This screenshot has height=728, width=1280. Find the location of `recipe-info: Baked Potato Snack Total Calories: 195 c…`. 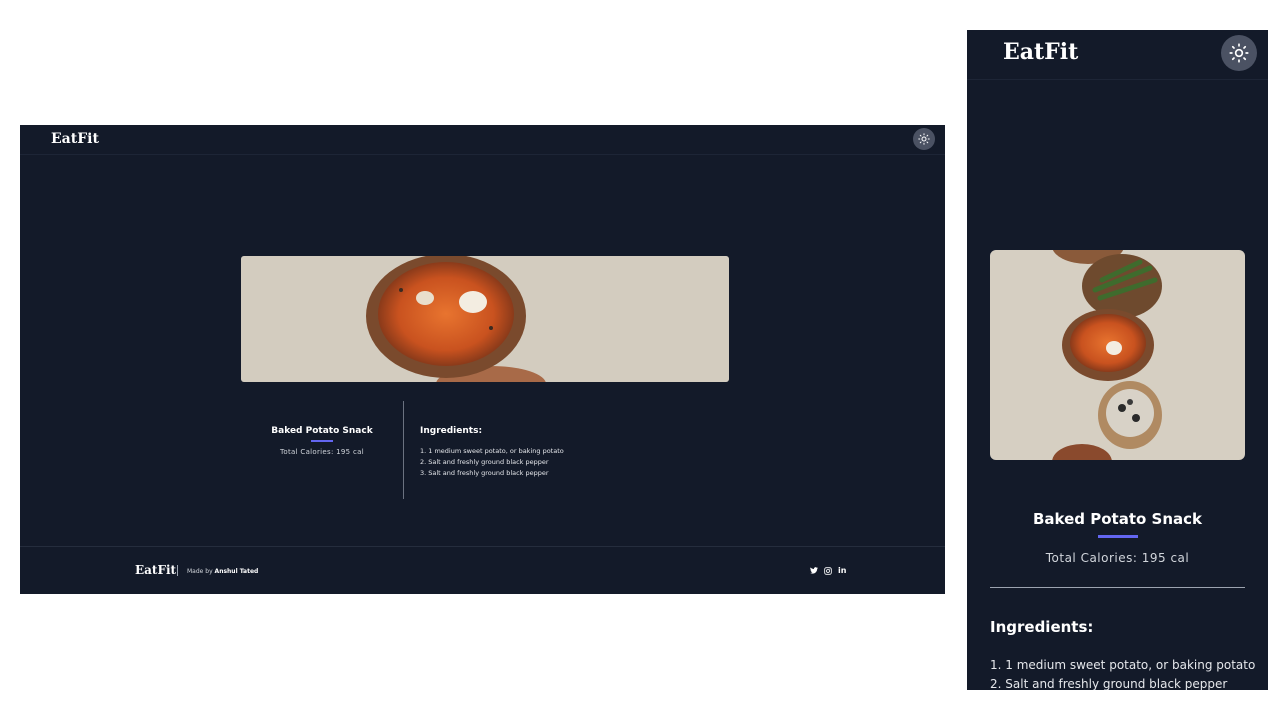

recipe-info: Baked Potato Snack Total Calories: 195 c… is located at coordinates (485, 450).